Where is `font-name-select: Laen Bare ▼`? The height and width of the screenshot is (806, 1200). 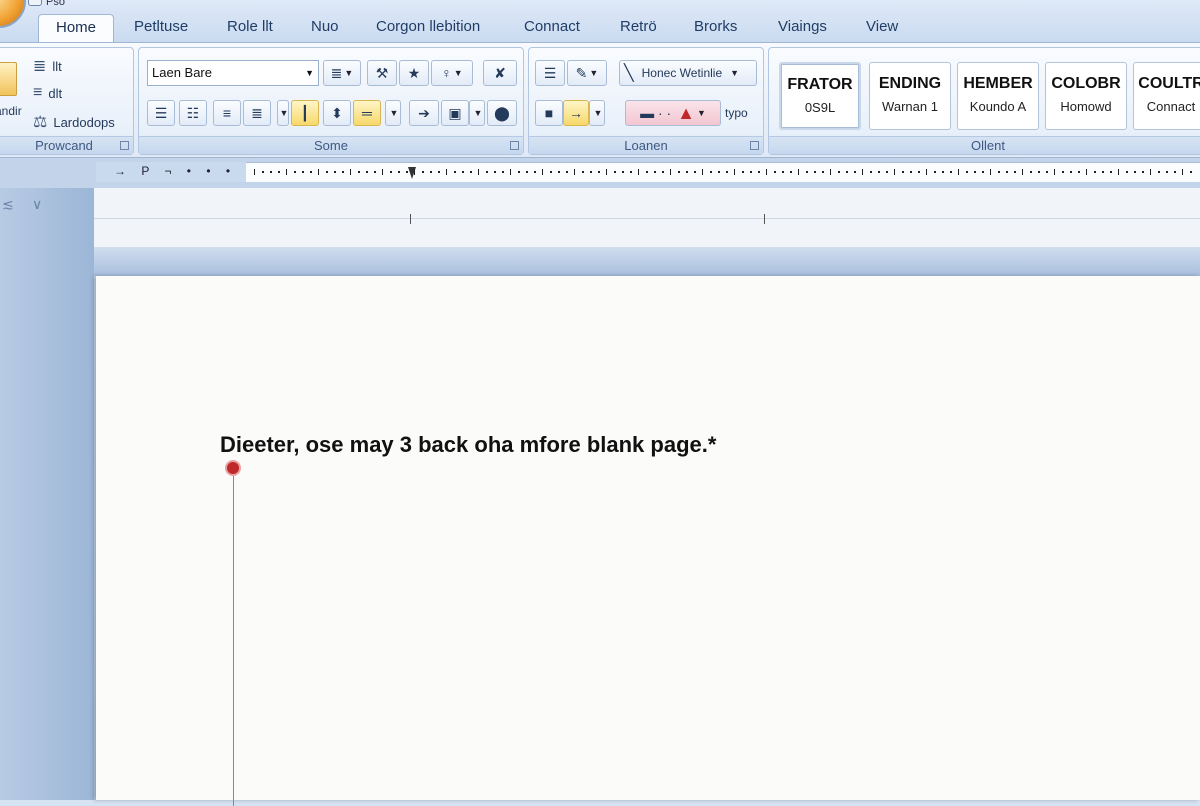 font-name-select: Laen Bare ▼ is located at coordinates (233, 73).